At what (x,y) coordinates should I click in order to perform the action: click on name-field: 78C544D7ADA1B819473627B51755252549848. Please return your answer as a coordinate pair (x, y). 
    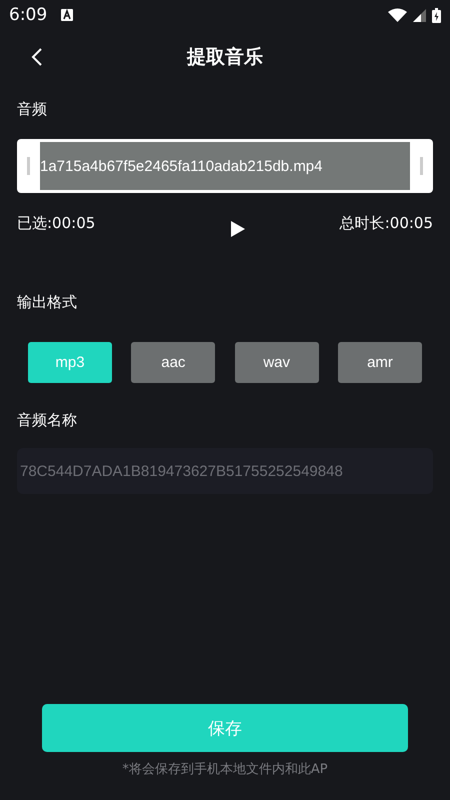
    Looking at the image, I should click on (225, 471).